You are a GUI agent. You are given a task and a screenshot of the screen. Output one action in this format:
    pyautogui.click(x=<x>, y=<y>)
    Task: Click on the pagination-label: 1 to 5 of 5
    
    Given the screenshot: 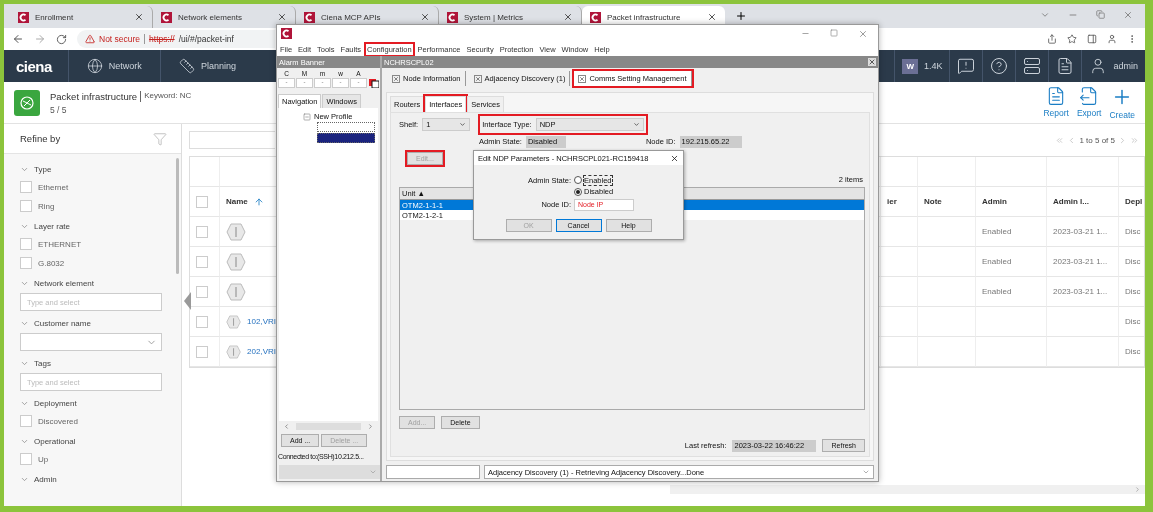 What is the action you would take?
    pyautogui.click(x=1097, y=140)
    